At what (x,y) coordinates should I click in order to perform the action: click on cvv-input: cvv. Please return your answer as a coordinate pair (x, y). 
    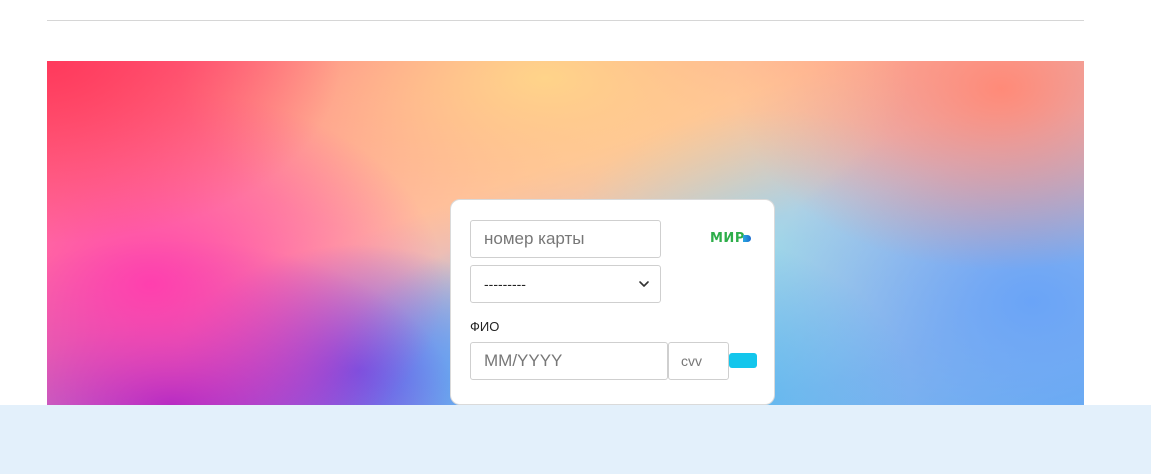
    Looking at the image, I should click on (698, 361).